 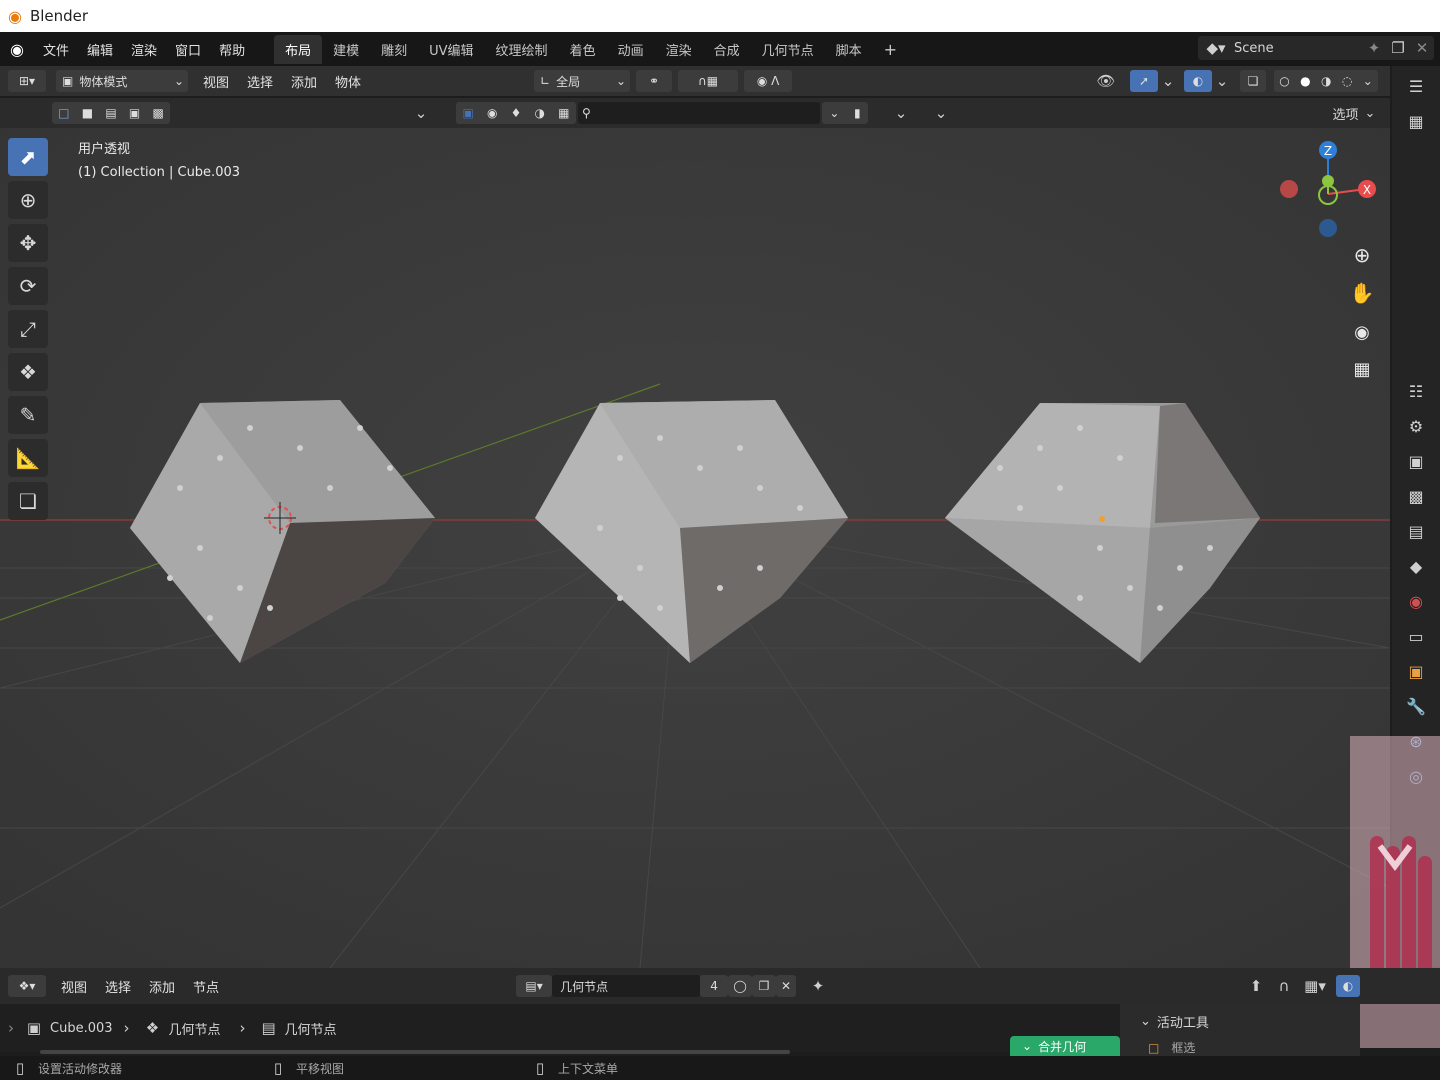 I want to click on outliner-type-icon: ☰, so click(x=1416, y=86).